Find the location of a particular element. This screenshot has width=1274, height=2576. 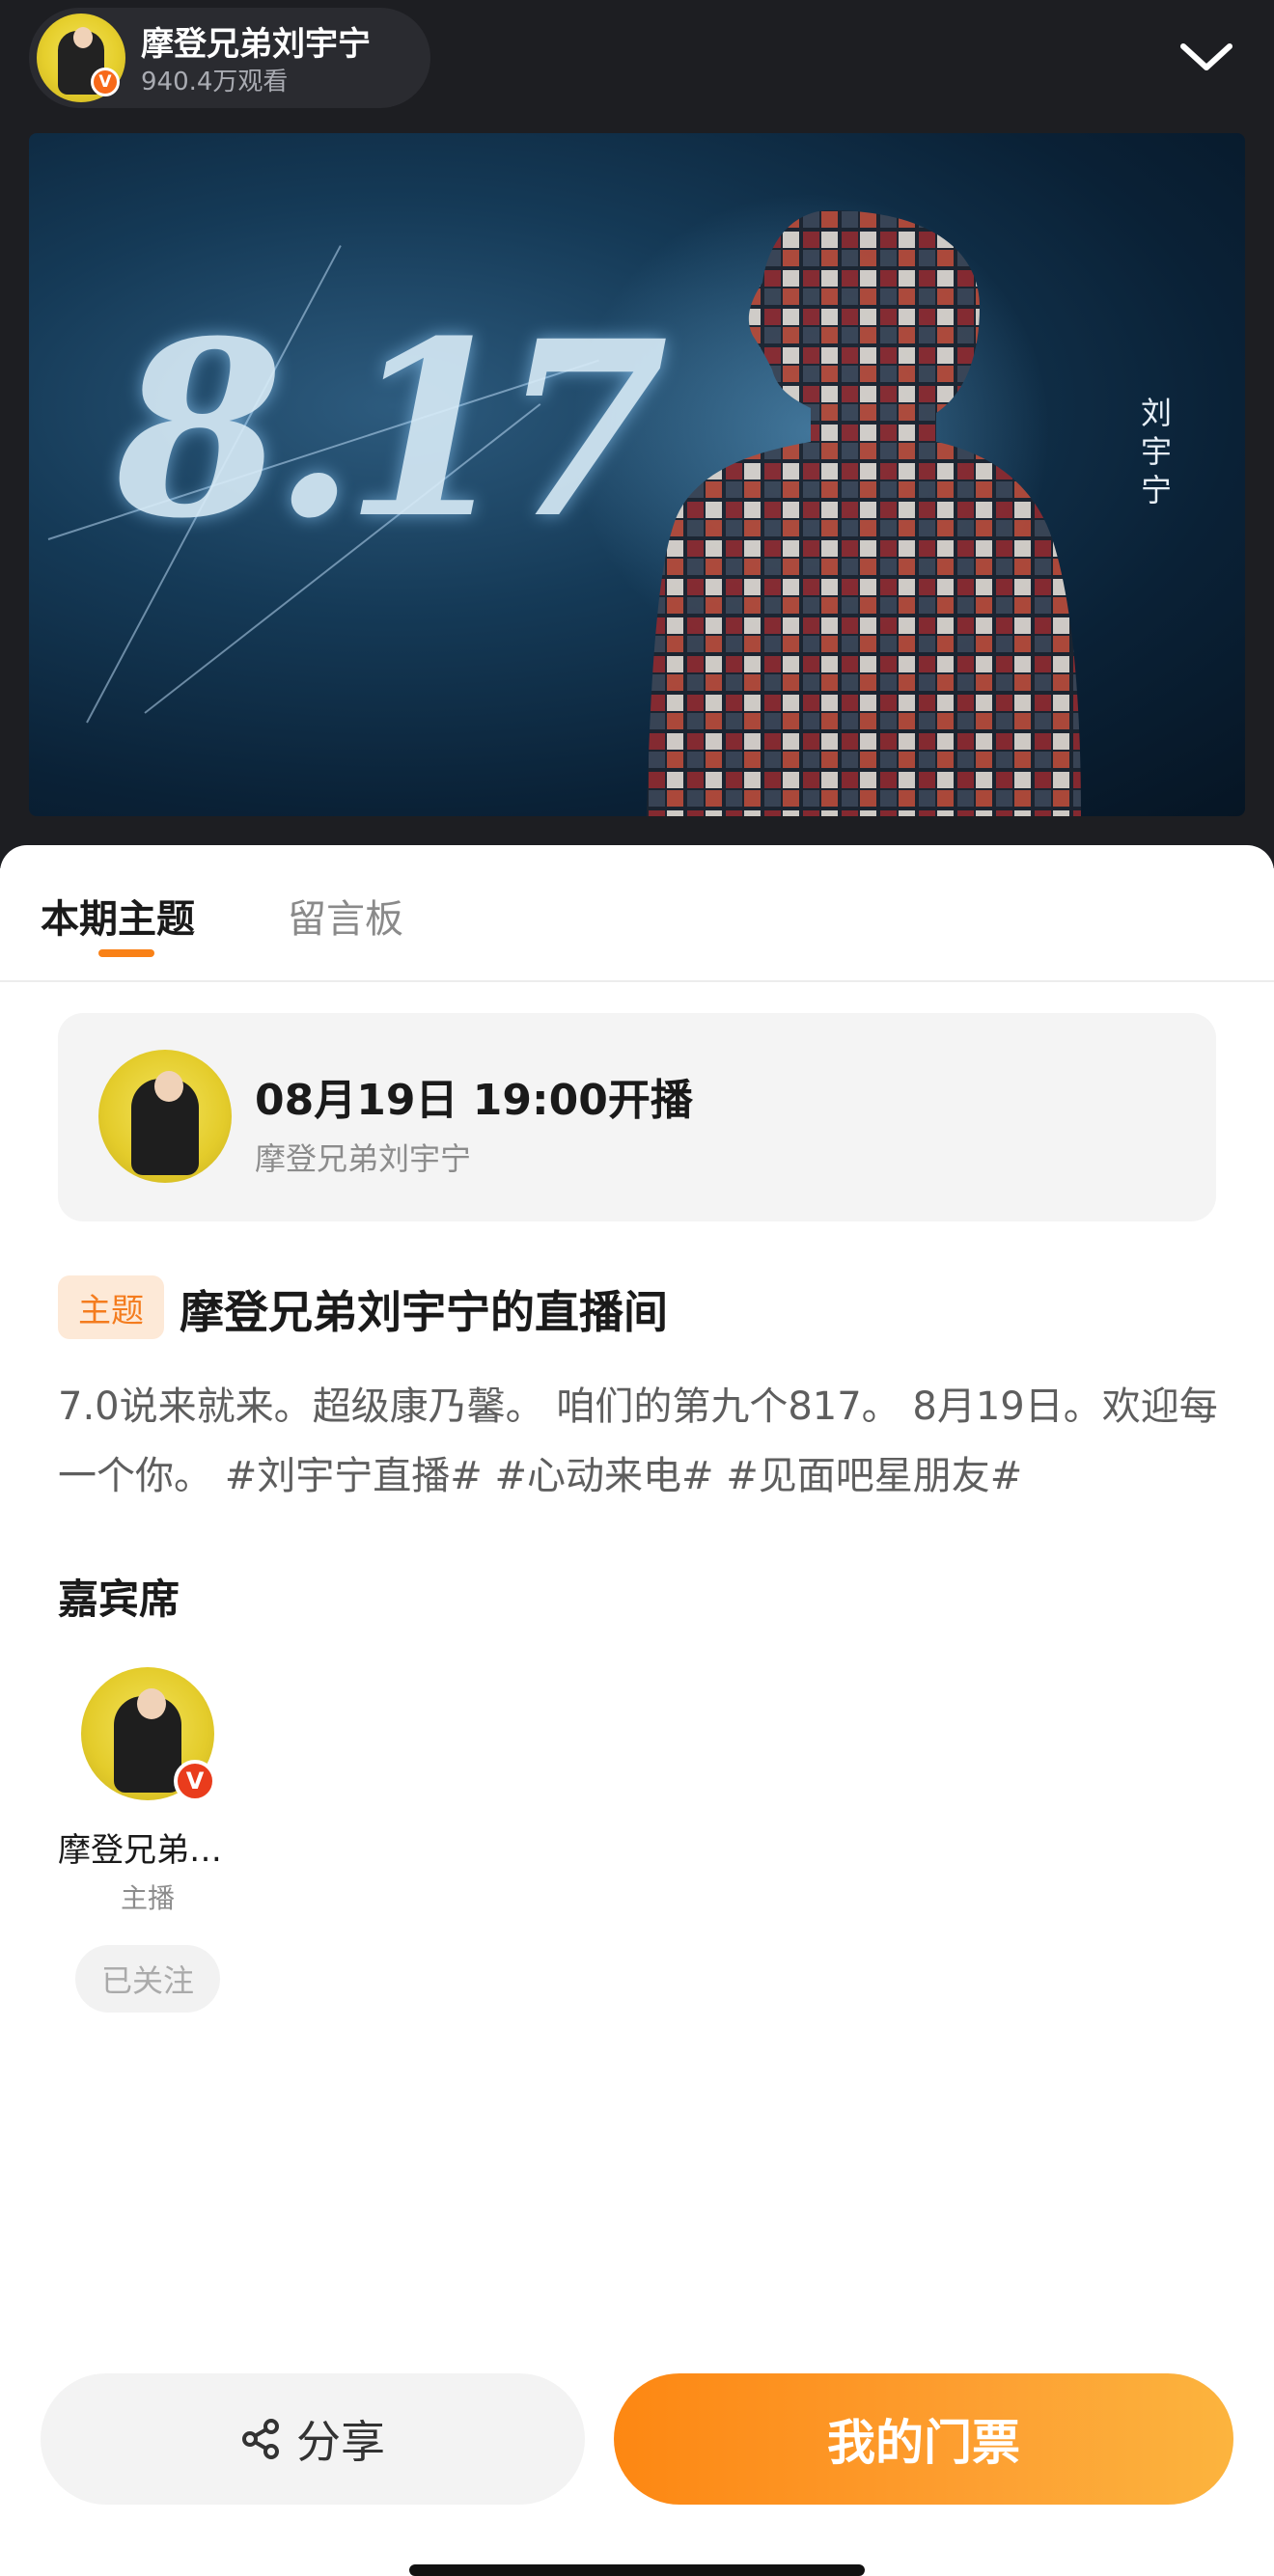

share-button: 分享 is located at coordinates (313, 2439).